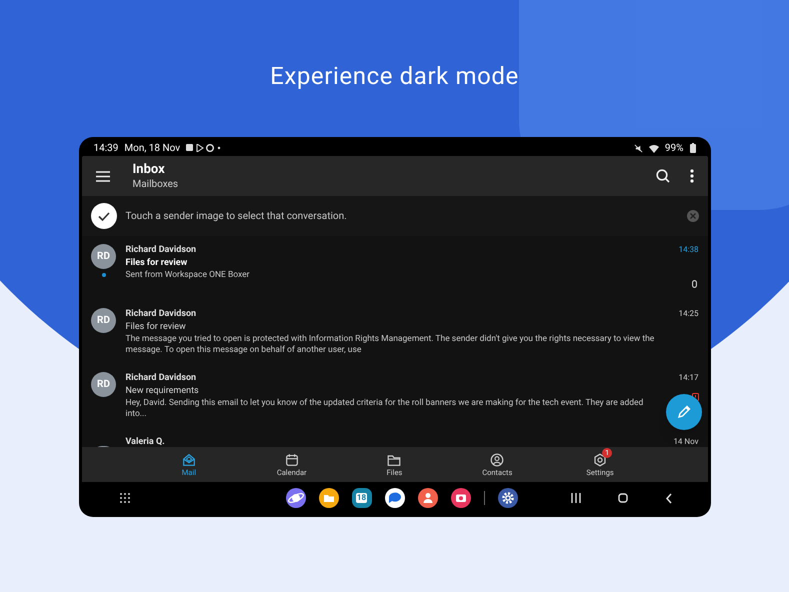 The image size is (789, 592). What do you see at coordinates (362, 498) in the screenshot?
I see `calendar-app-icon: 18` at bounding box center [362, 498].